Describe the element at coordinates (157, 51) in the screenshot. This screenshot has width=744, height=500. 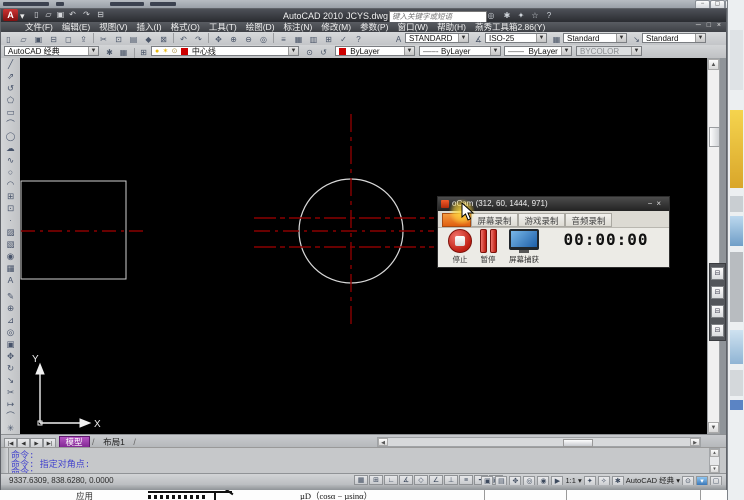
I see `layer-on-bulb-icon: ●` at that location.